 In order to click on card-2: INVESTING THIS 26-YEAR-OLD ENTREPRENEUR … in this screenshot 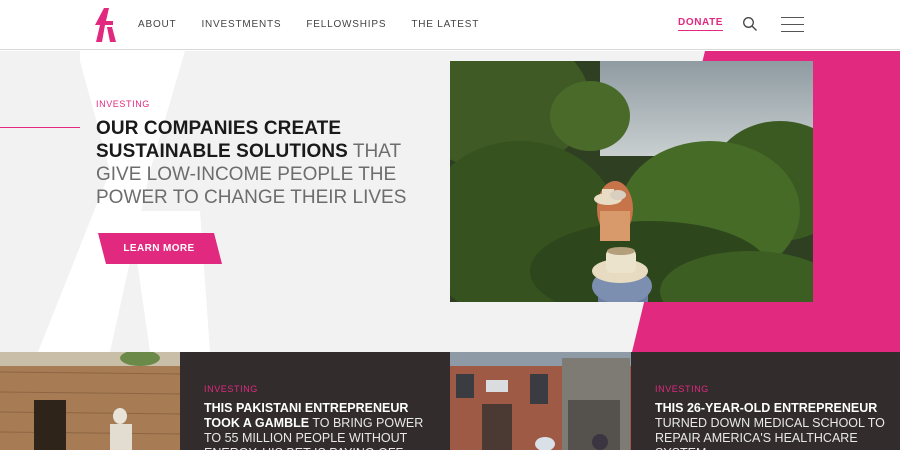, I will do `click(765, 401)`.